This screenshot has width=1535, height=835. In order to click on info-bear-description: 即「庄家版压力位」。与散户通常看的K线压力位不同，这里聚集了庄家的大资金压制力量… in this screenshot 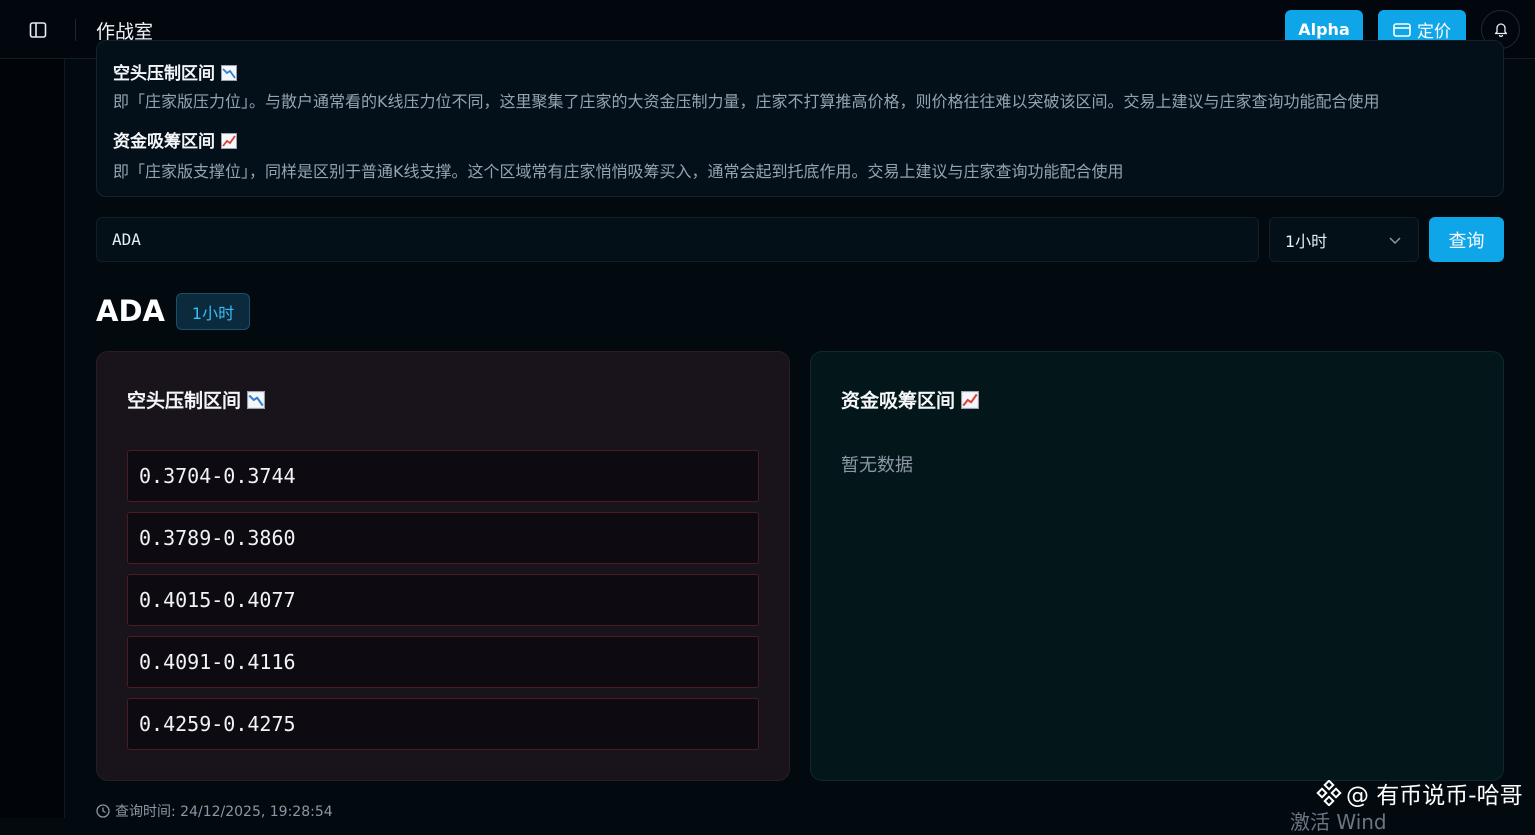, I will do `click(746, 101)`.